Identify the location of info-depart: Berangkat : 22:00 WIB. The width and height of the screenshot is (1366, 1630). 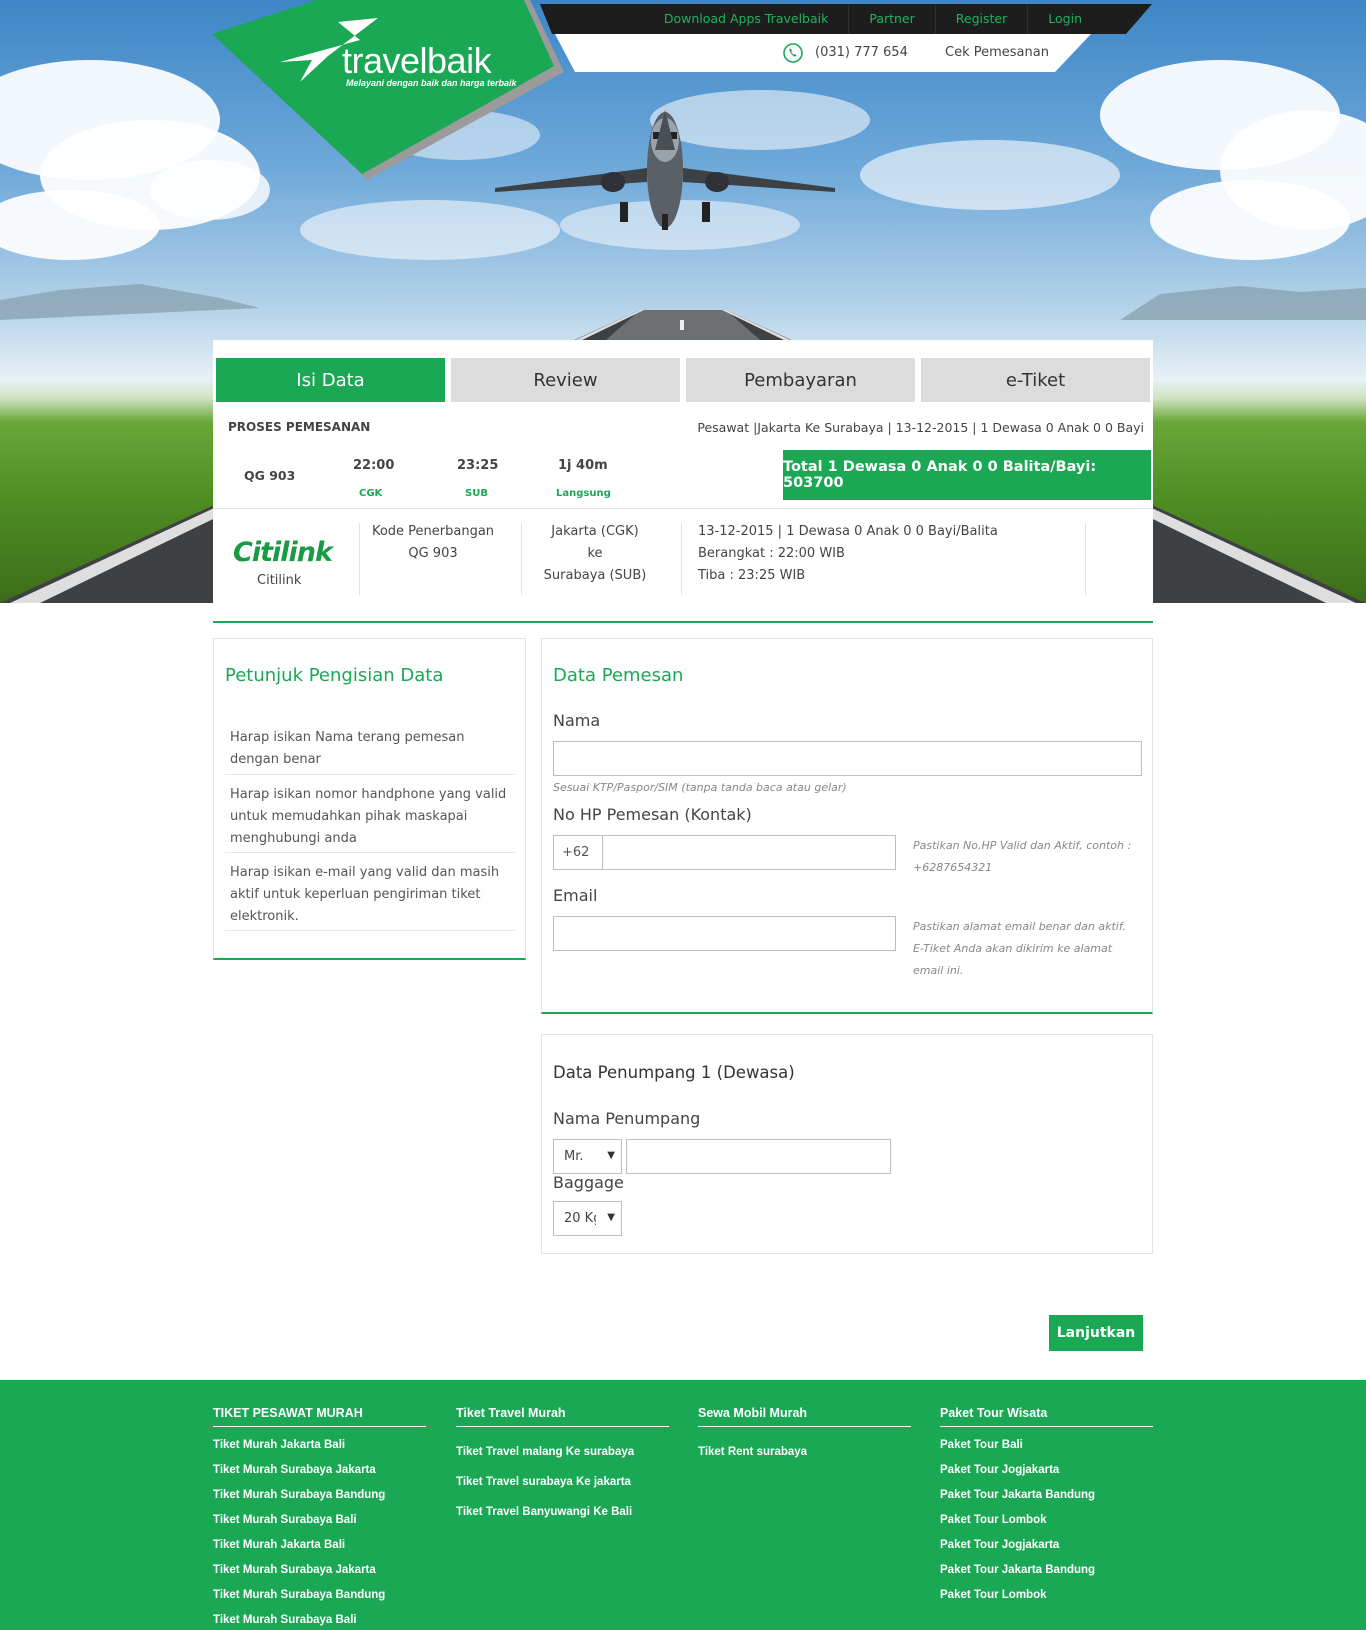
(771, 553).